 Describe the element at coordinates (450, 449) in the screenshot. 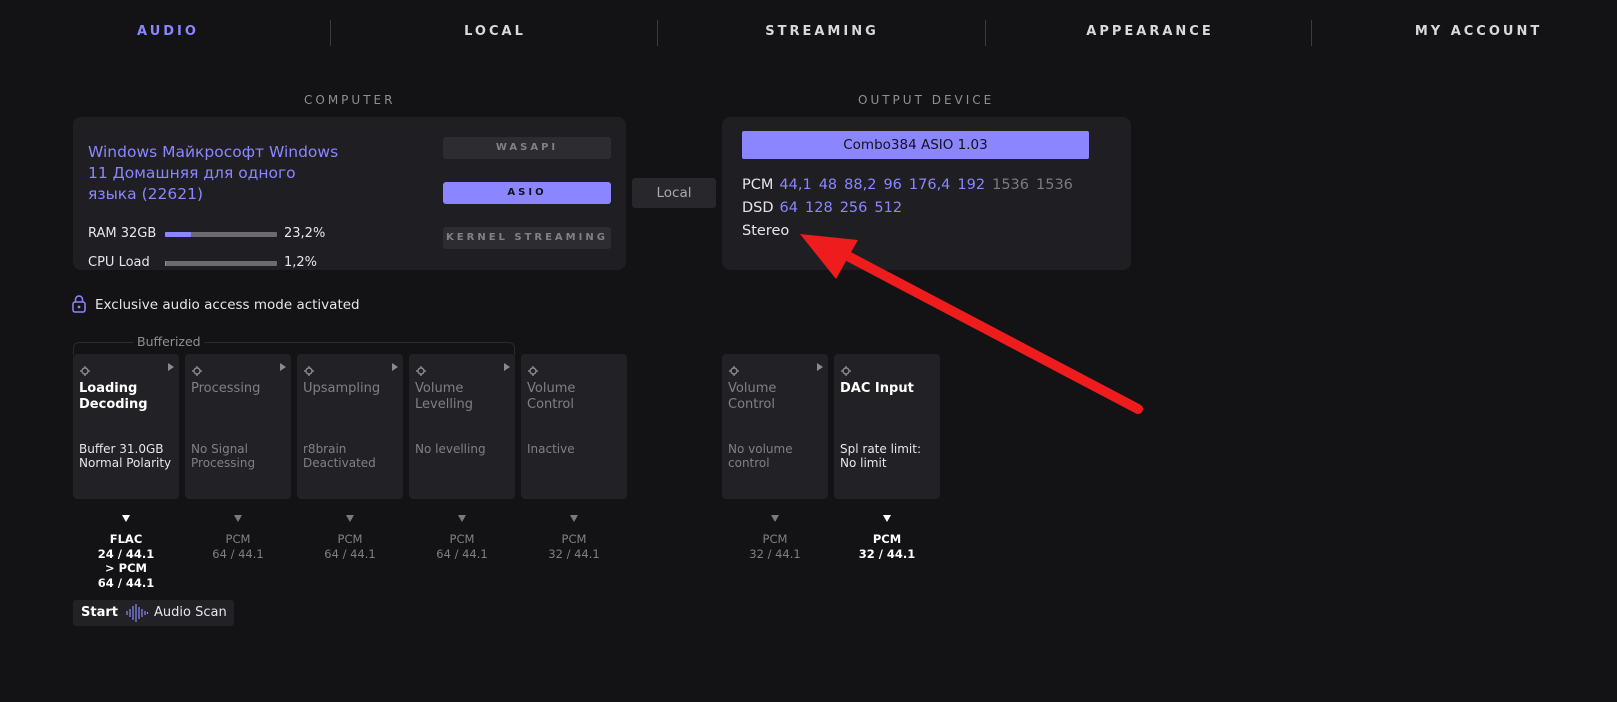

I see `pipeline-card-description: No levelling` at that location.